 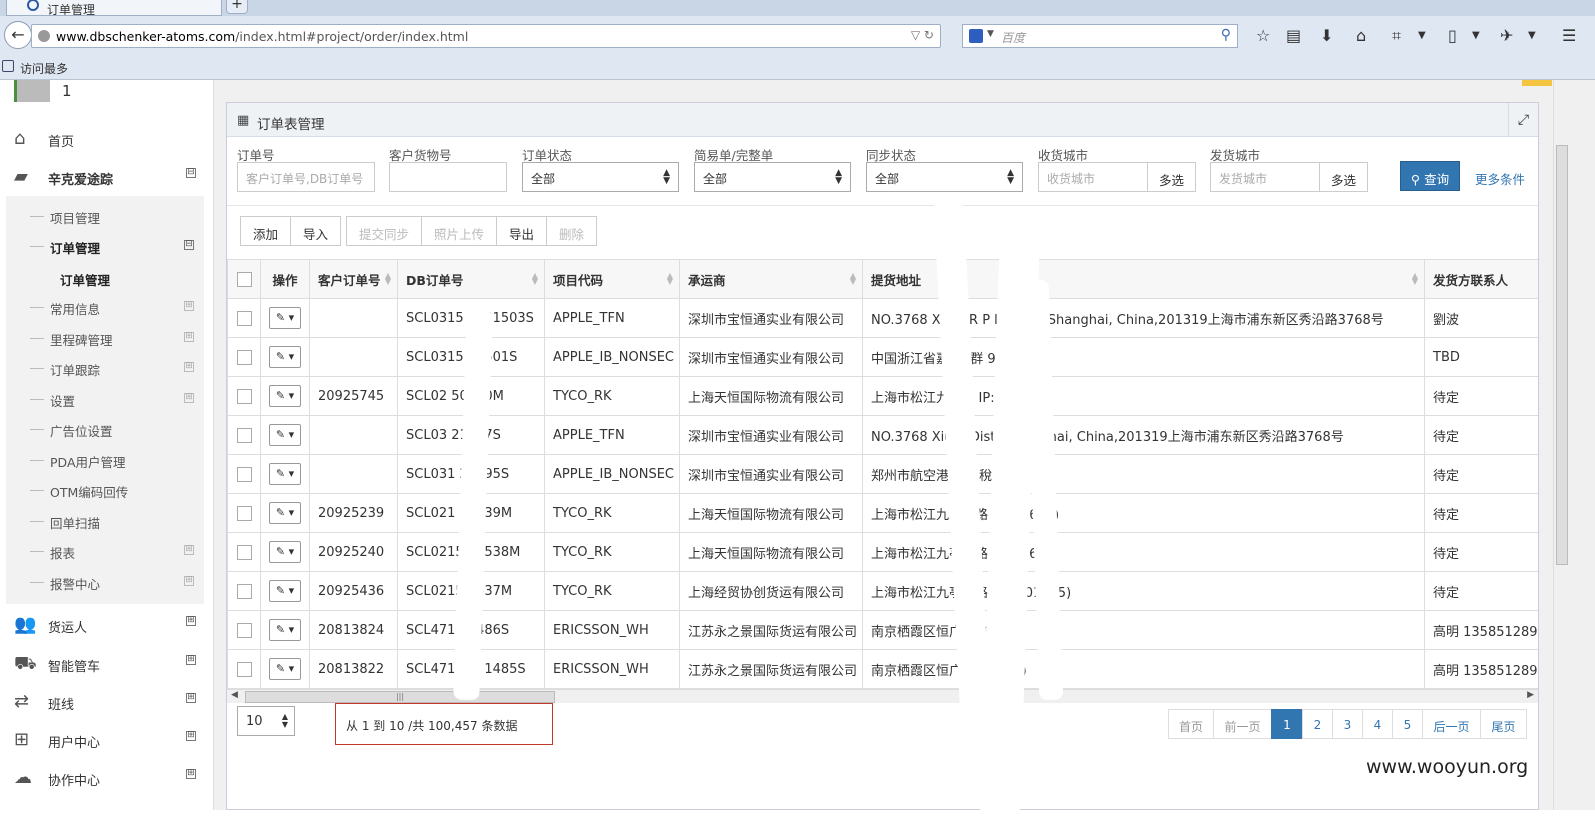 I want to click on query-button: ⚲ 查询, so click(x=1430, y=176).